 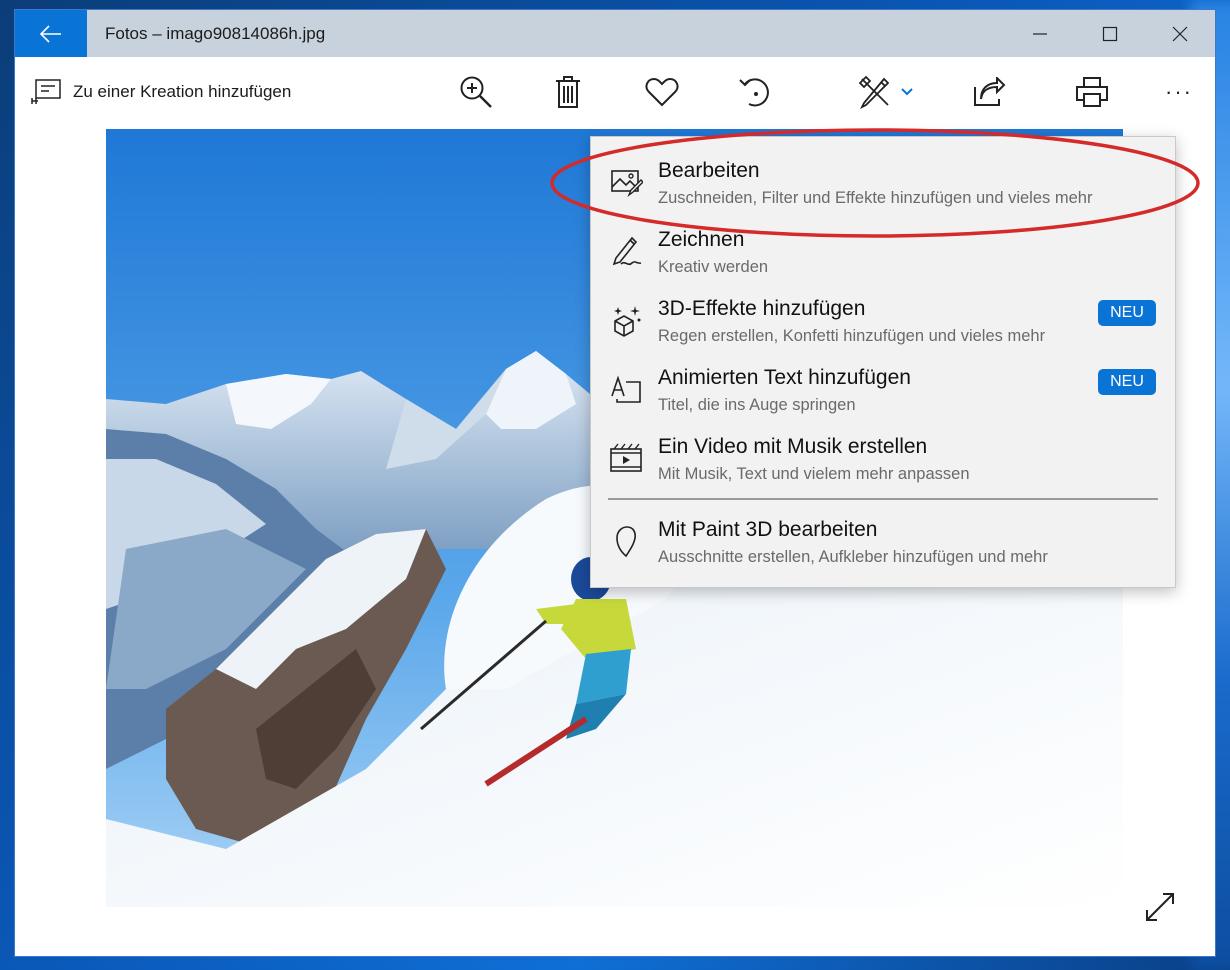 What do you see at coordinates (46, 91) in the screenshot?
I see `add-to-creation-icon` at bounding box center [46, 91].